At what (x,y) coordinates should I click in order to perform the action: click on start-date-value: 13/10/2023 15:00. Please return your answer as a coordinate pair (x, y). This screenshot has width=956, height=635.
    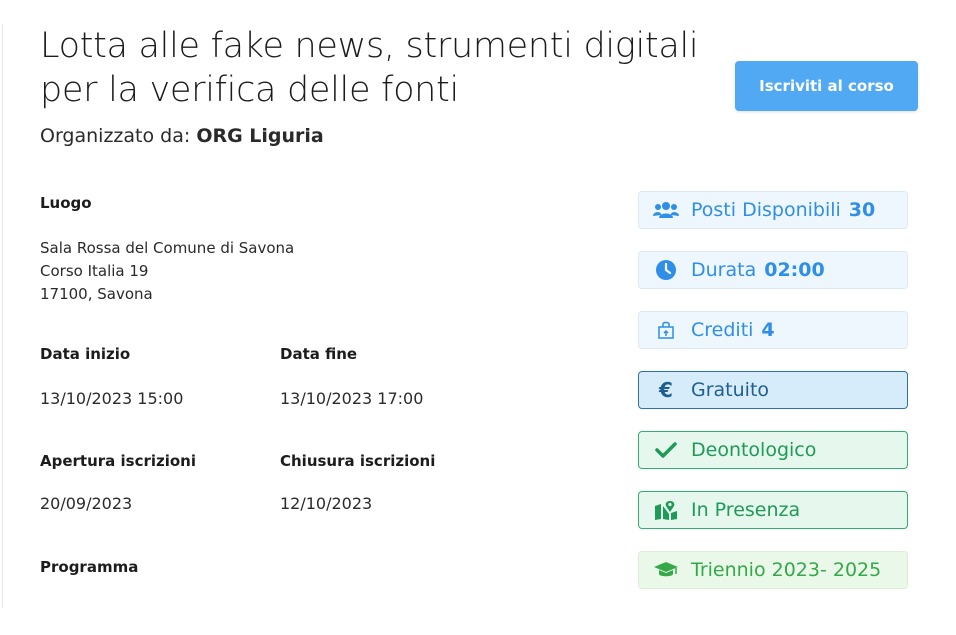
    Looking at the image, I should click on (112, 398).